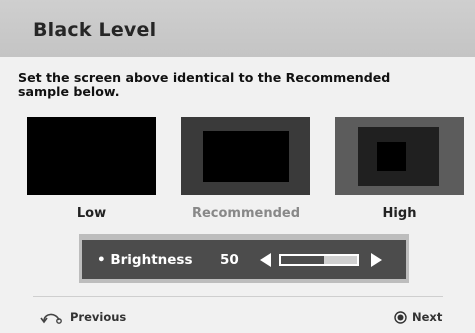  What do you see at coordinates (427, 317) in the screenshot?
I see `next-label: Next` at bounding box center [427, 317].